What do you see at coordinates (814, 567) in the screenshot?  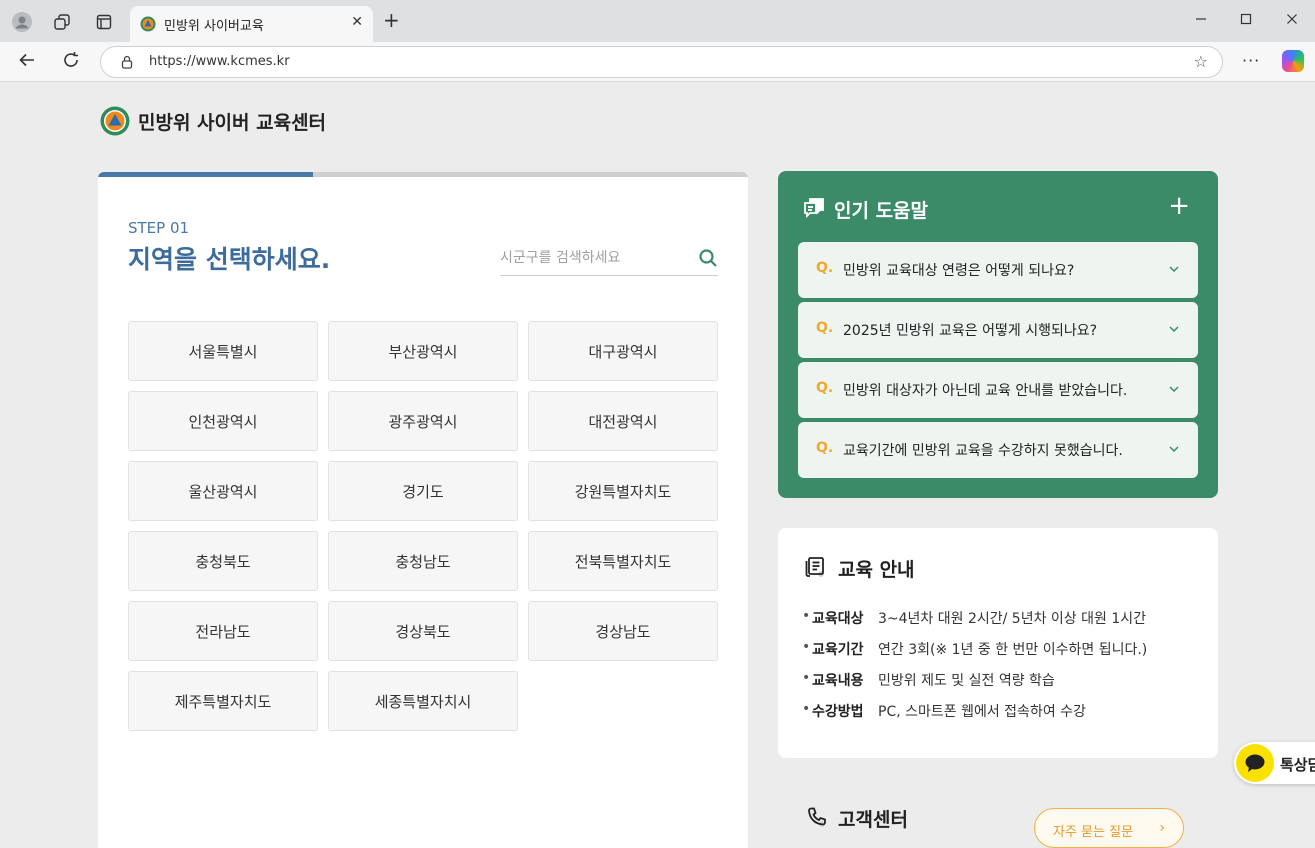 I see `document-icon` at bounding box center [814, 567].